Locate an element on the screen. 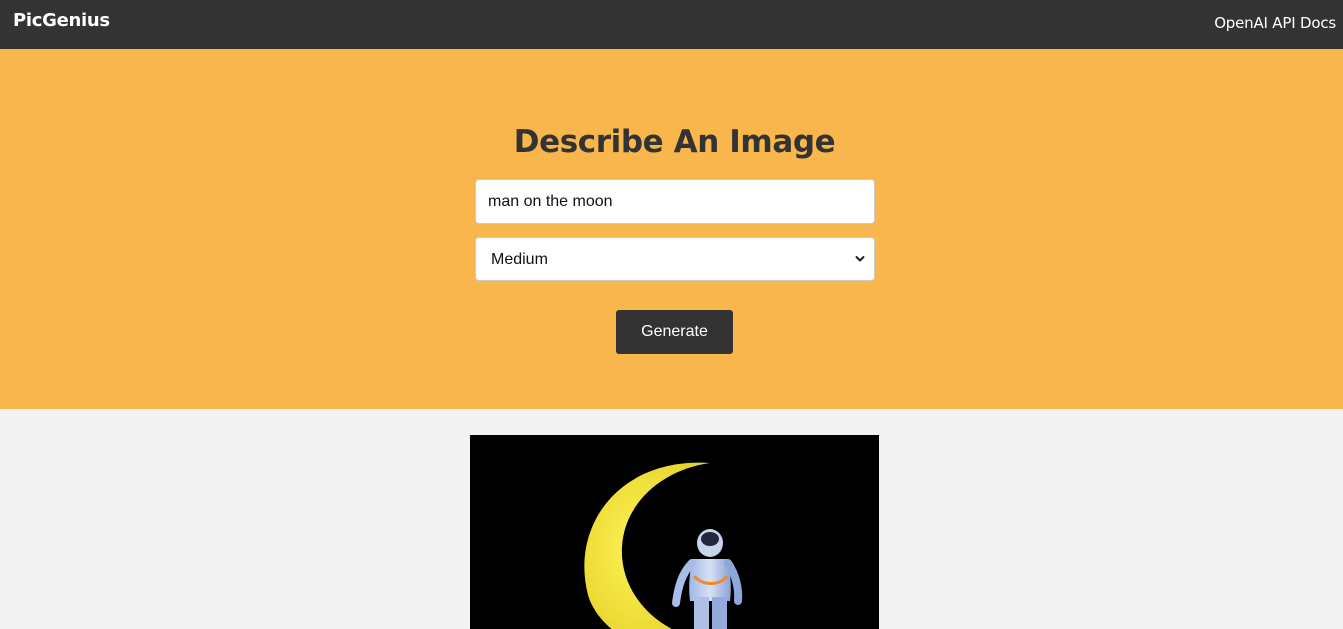 The image size is (1343, 629). page-title: Describe An Image is located at coordinates (674, 142).